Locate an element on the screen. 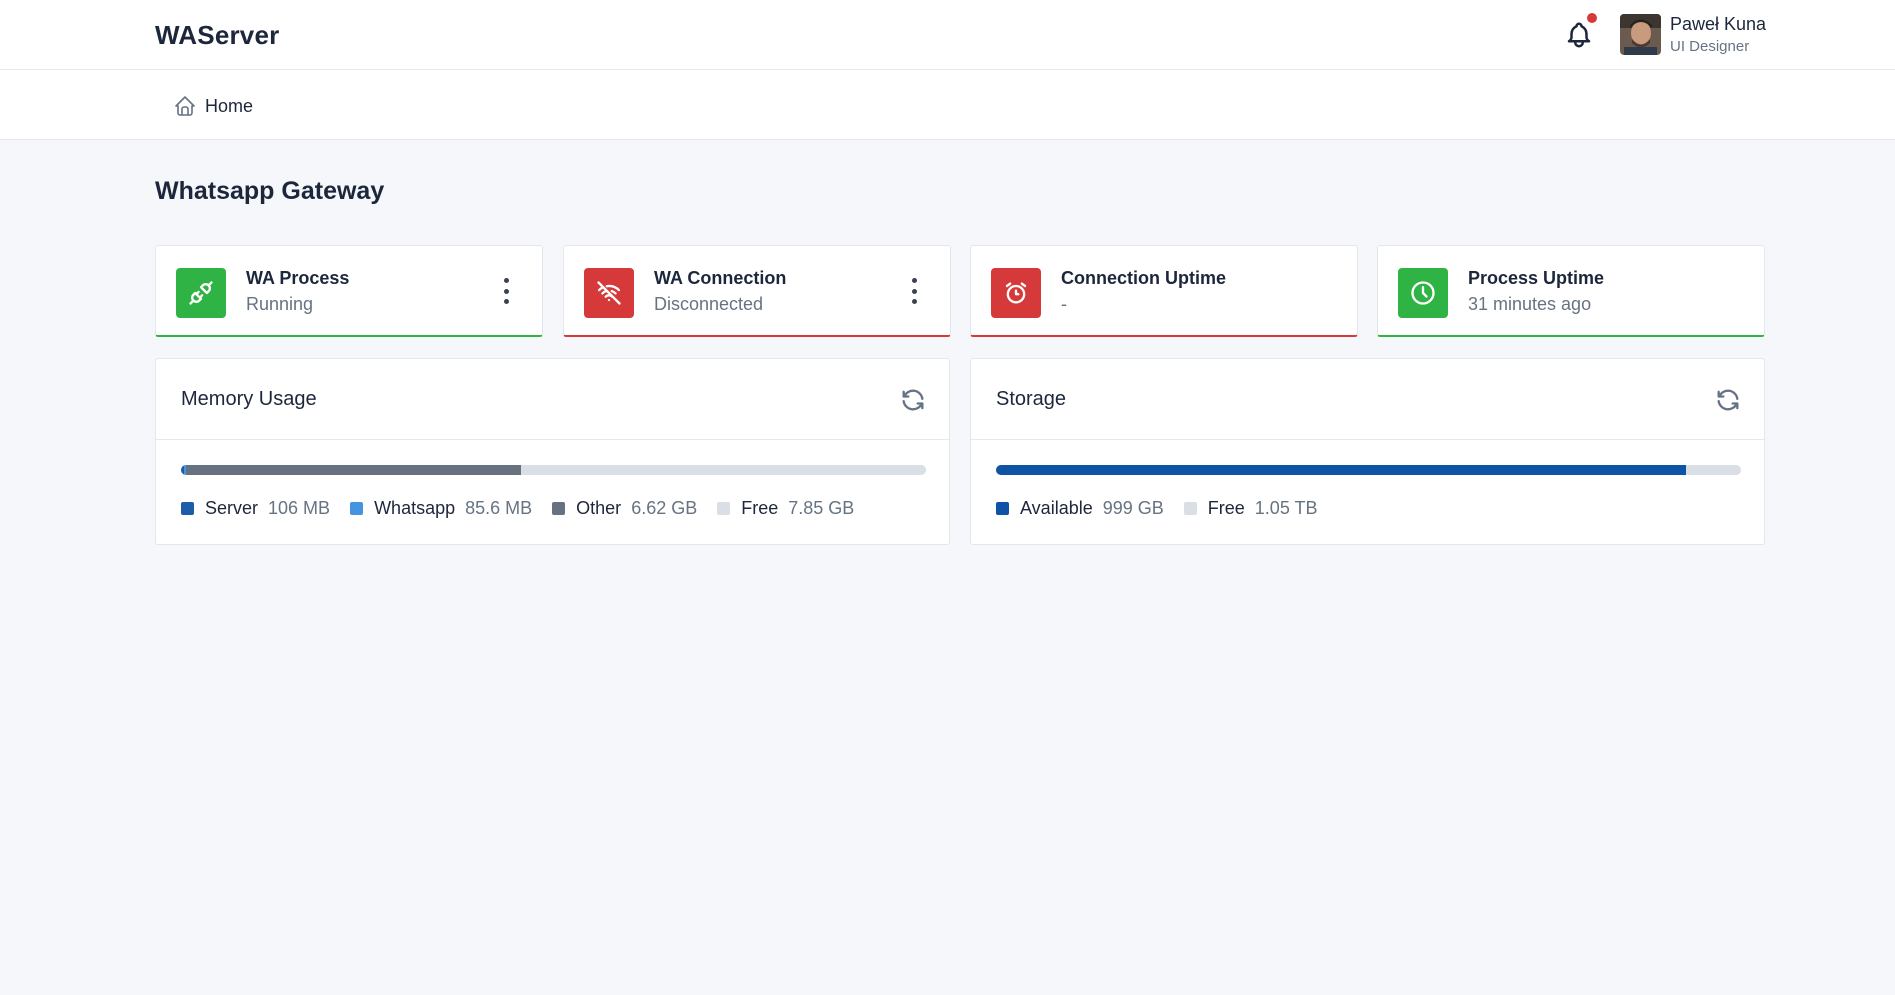  page-title: Whatsapp Gateway is located at coordinates (270, 191).